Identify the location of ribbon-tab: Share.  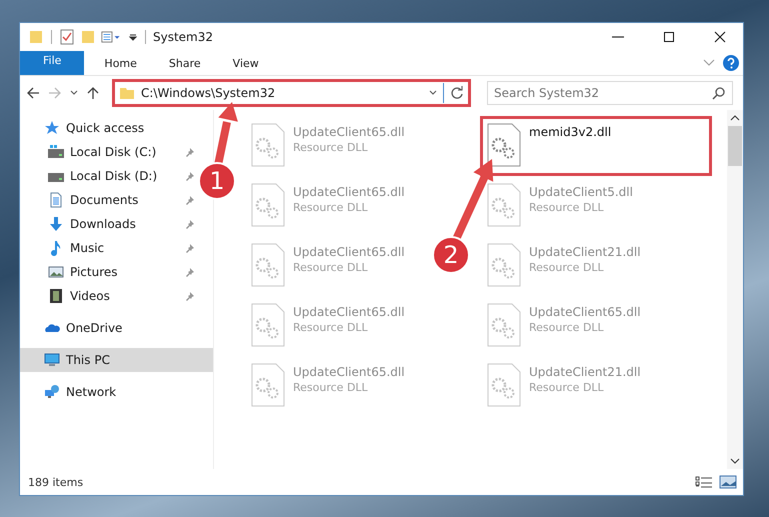
(184, 63).